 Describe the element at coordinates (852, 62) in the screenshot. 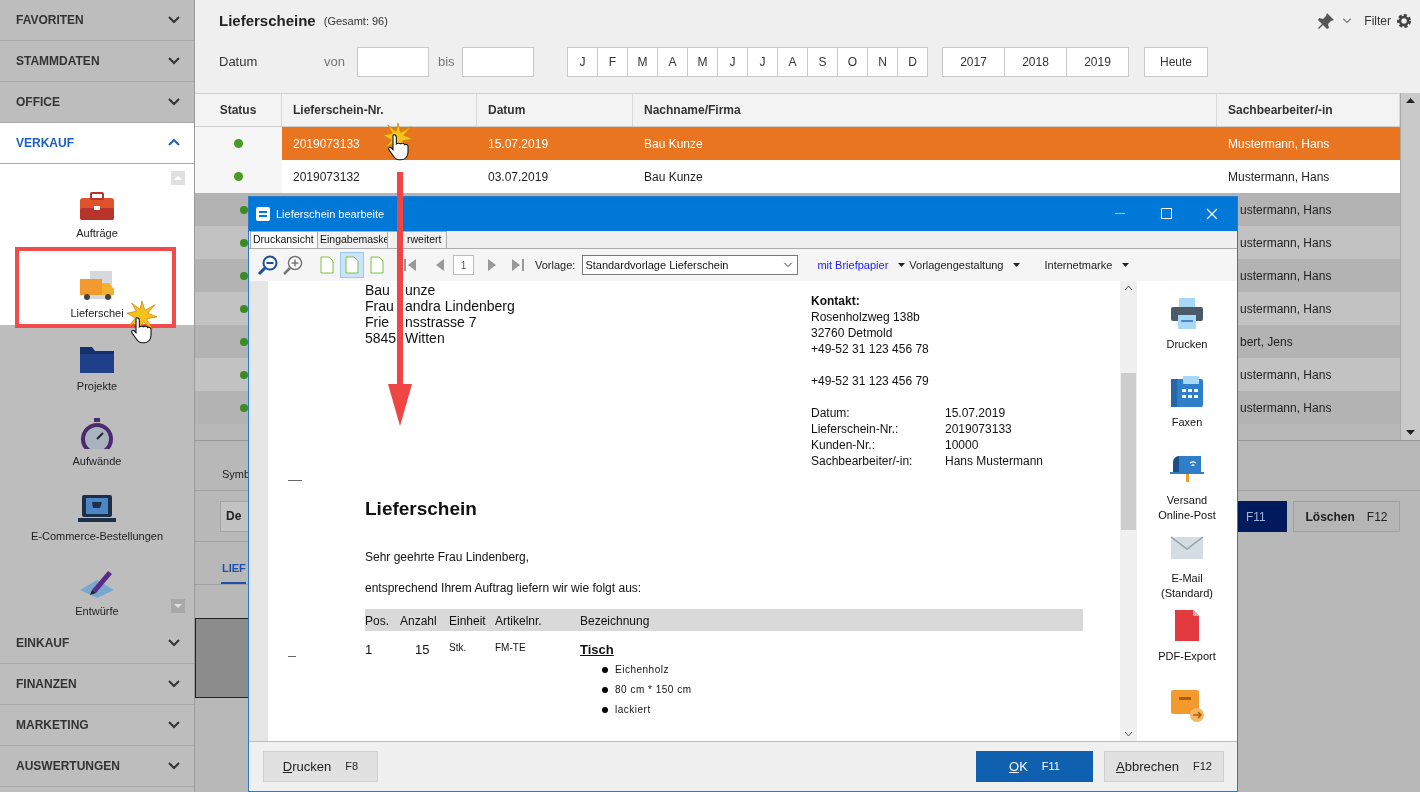

I see `month-button: O` at that location.